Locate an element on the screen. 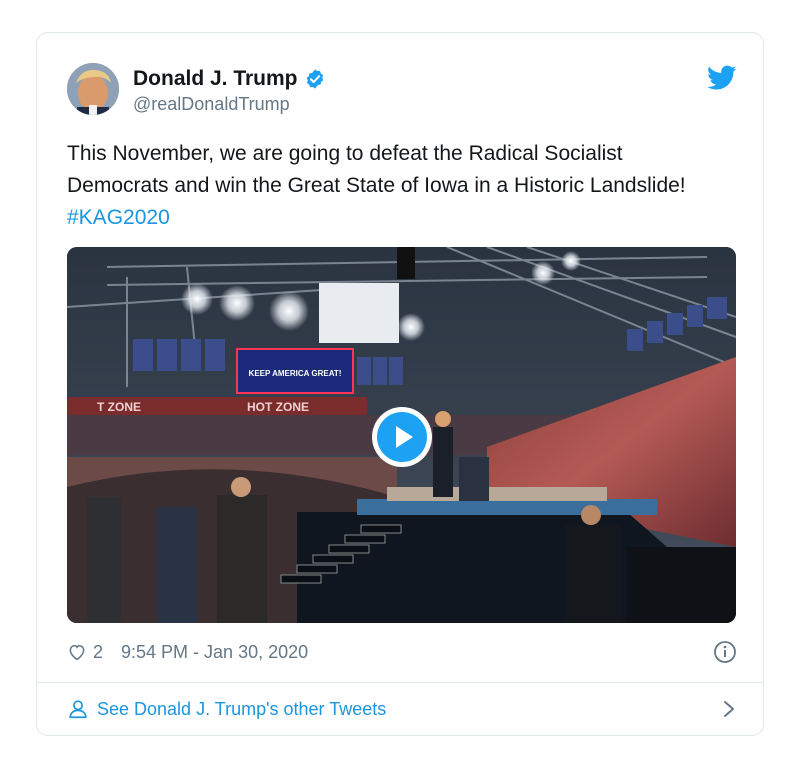  author-display-name: Donald J. Trump is located at coordinates (215, 79).